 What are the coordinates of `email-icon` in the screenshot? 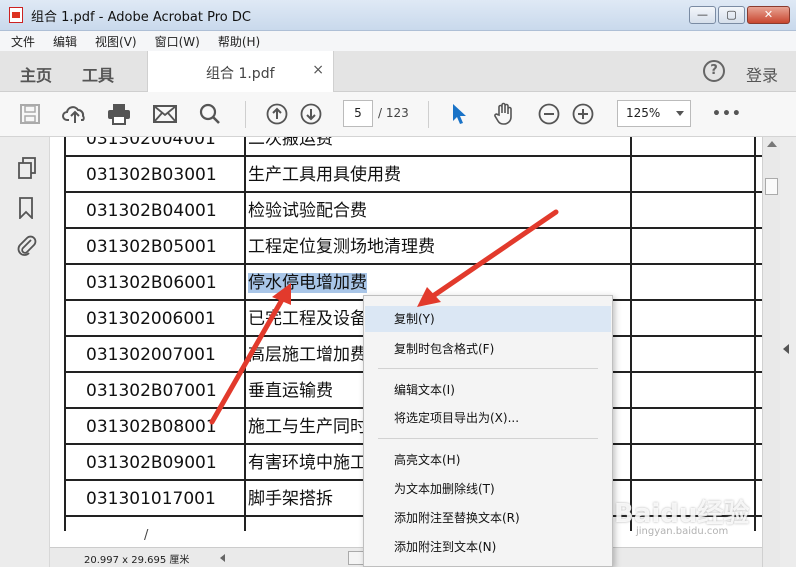 It's located at (165, 114).